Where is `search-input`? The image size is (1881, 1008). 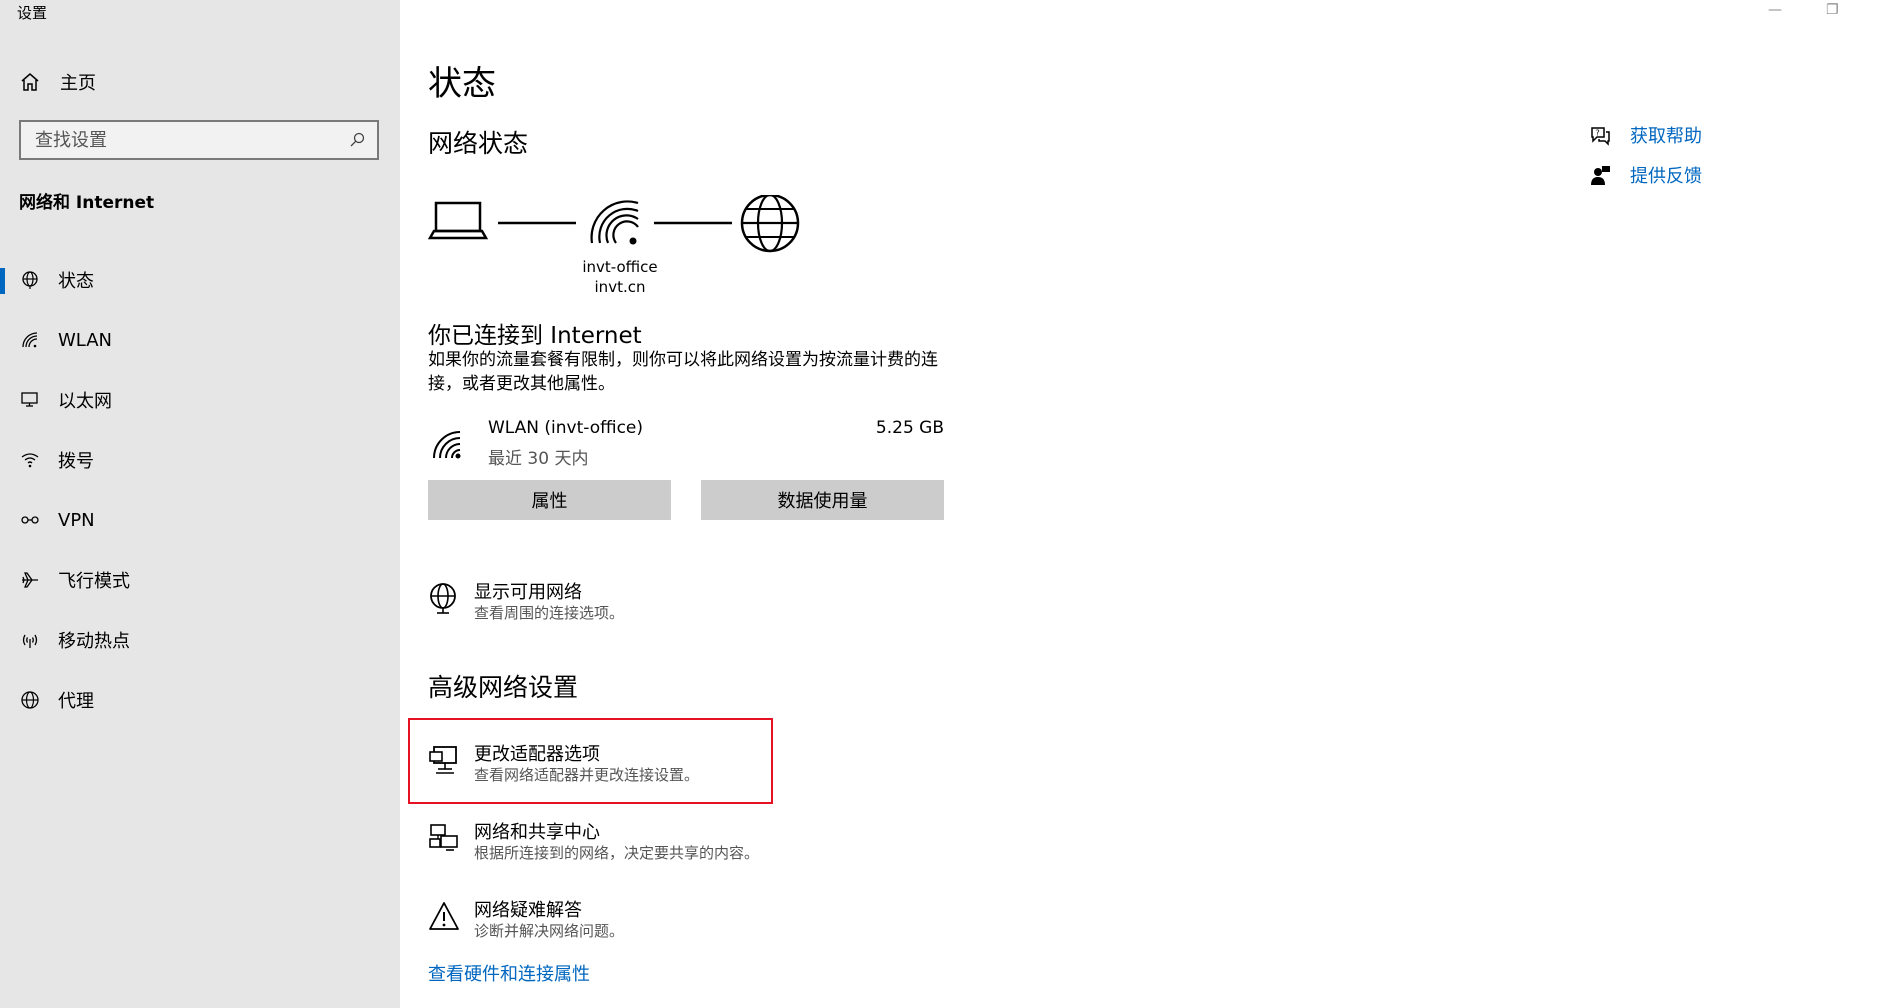
search-input is located at coordinates (185, 140).